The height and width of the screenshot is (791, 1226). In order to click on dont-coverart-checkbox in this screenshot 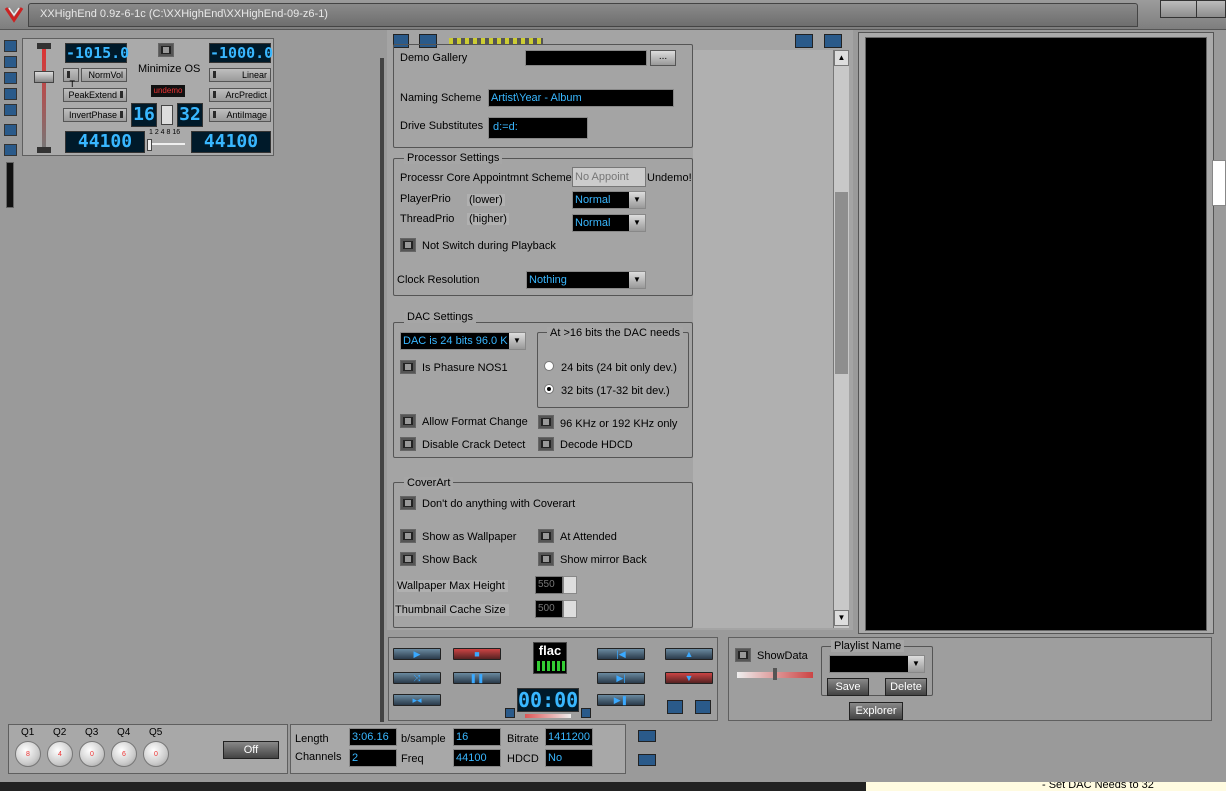, I will do `click(408, 503)`.